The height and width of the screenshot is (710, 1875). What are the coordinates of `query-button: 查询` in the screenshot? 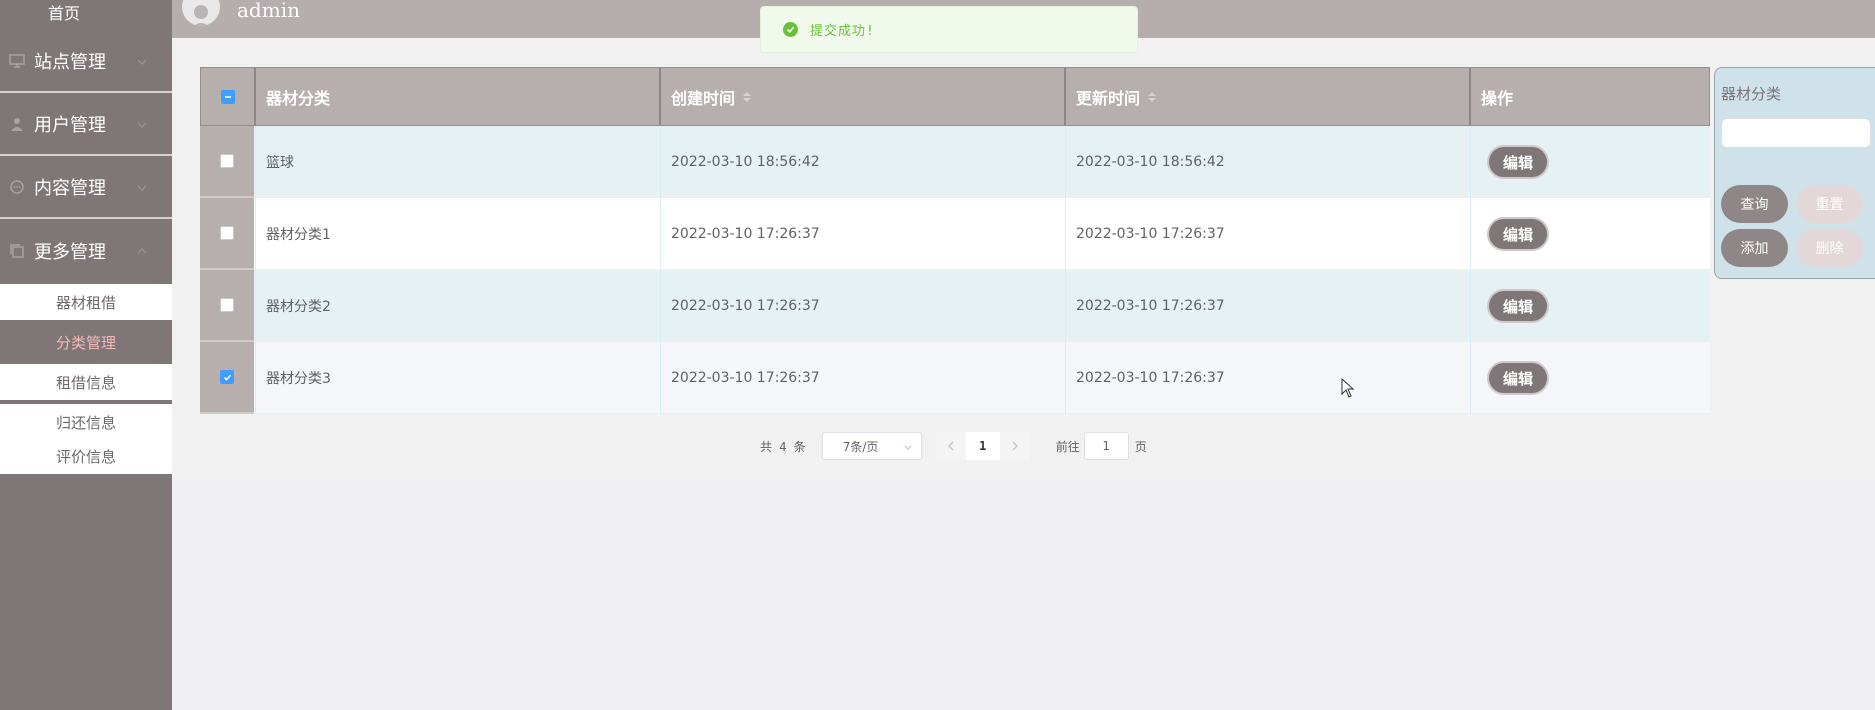 It's located at (1754, 204).